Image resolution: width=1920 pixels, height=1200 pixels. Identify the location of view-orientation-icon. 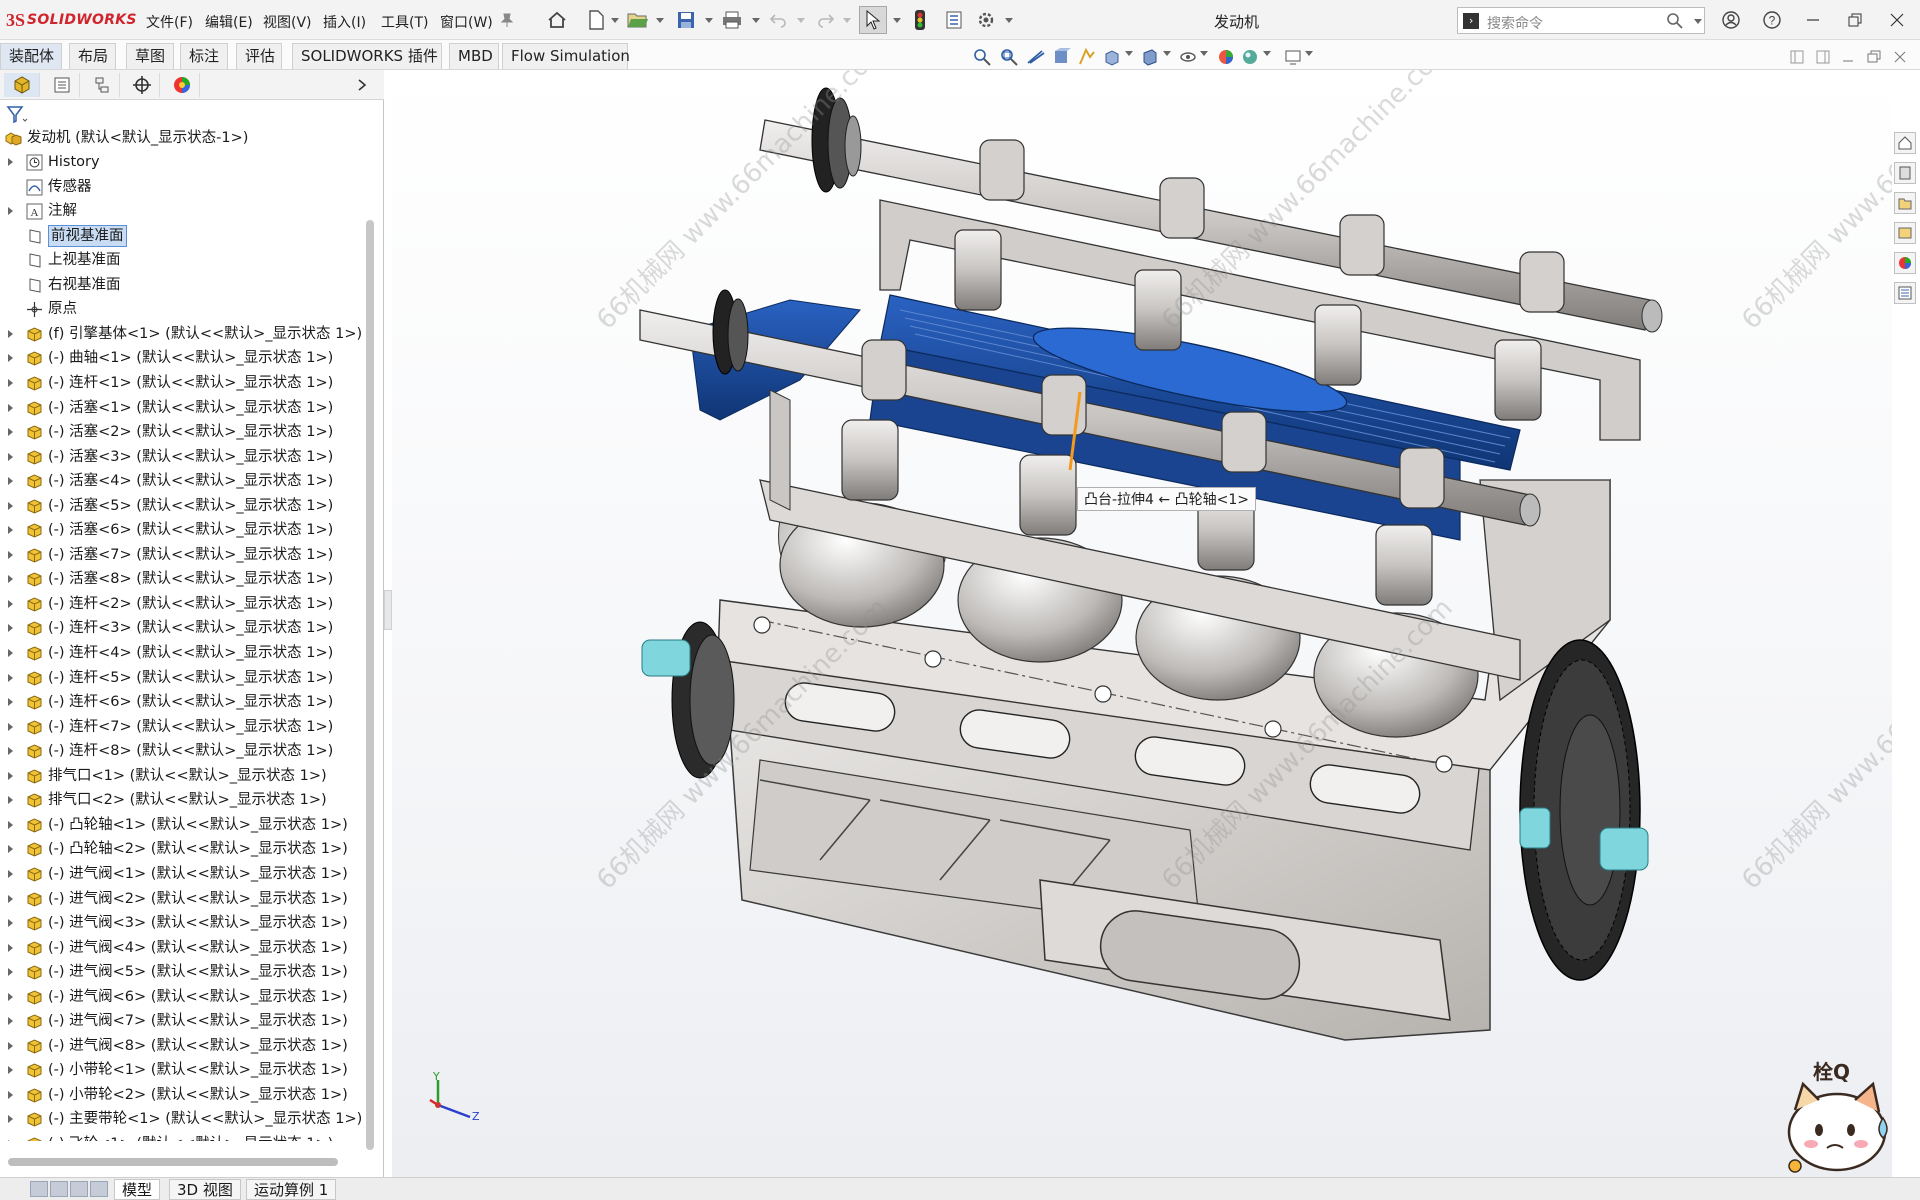
(1112, 57).